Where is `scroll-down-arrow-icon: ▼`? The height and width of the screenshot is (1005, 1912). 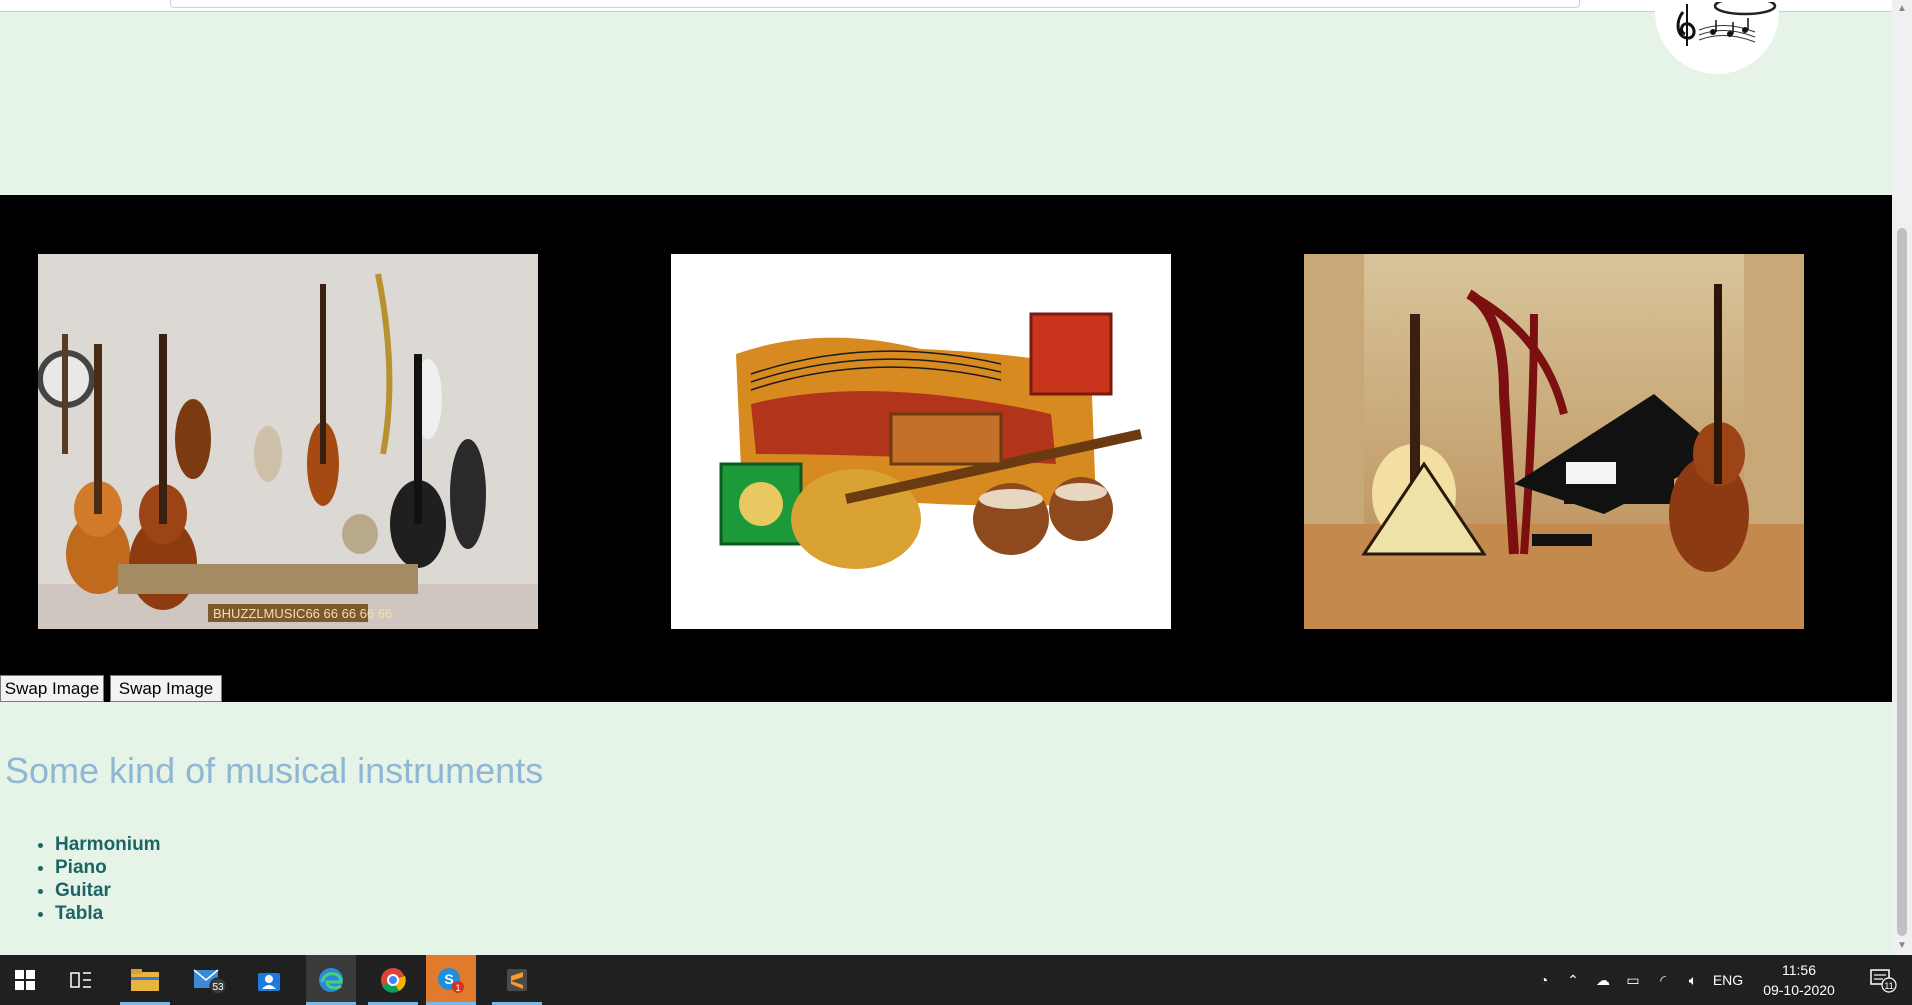 scroll-down-arrow-icon: ▼ is located at coordinates (1902, 946).